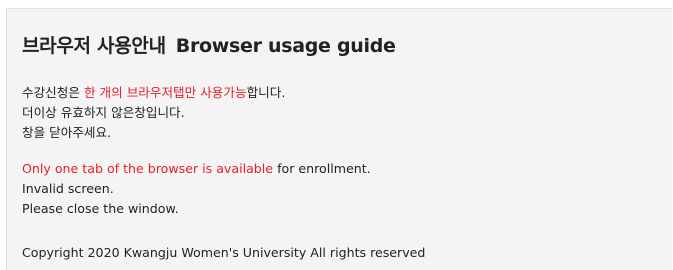 The height and width of the screenshot is (270, 673). Describe the element at coordinates (322, 168) in the screenshot. I see `english-notice-line-1-suffix: for enrollment.` at that location.